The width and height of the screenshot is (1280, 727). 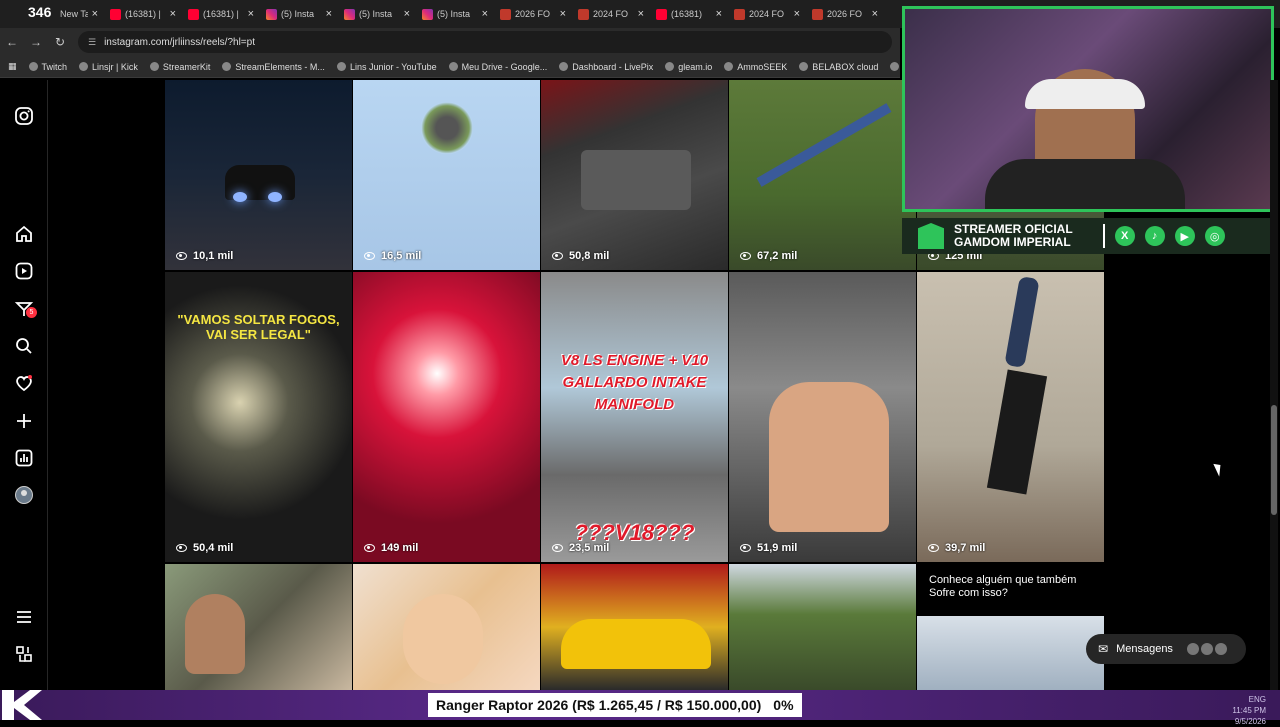 I want to click on bookmark-item: Lins Junior - YouTube, so click(x=386, y=67).